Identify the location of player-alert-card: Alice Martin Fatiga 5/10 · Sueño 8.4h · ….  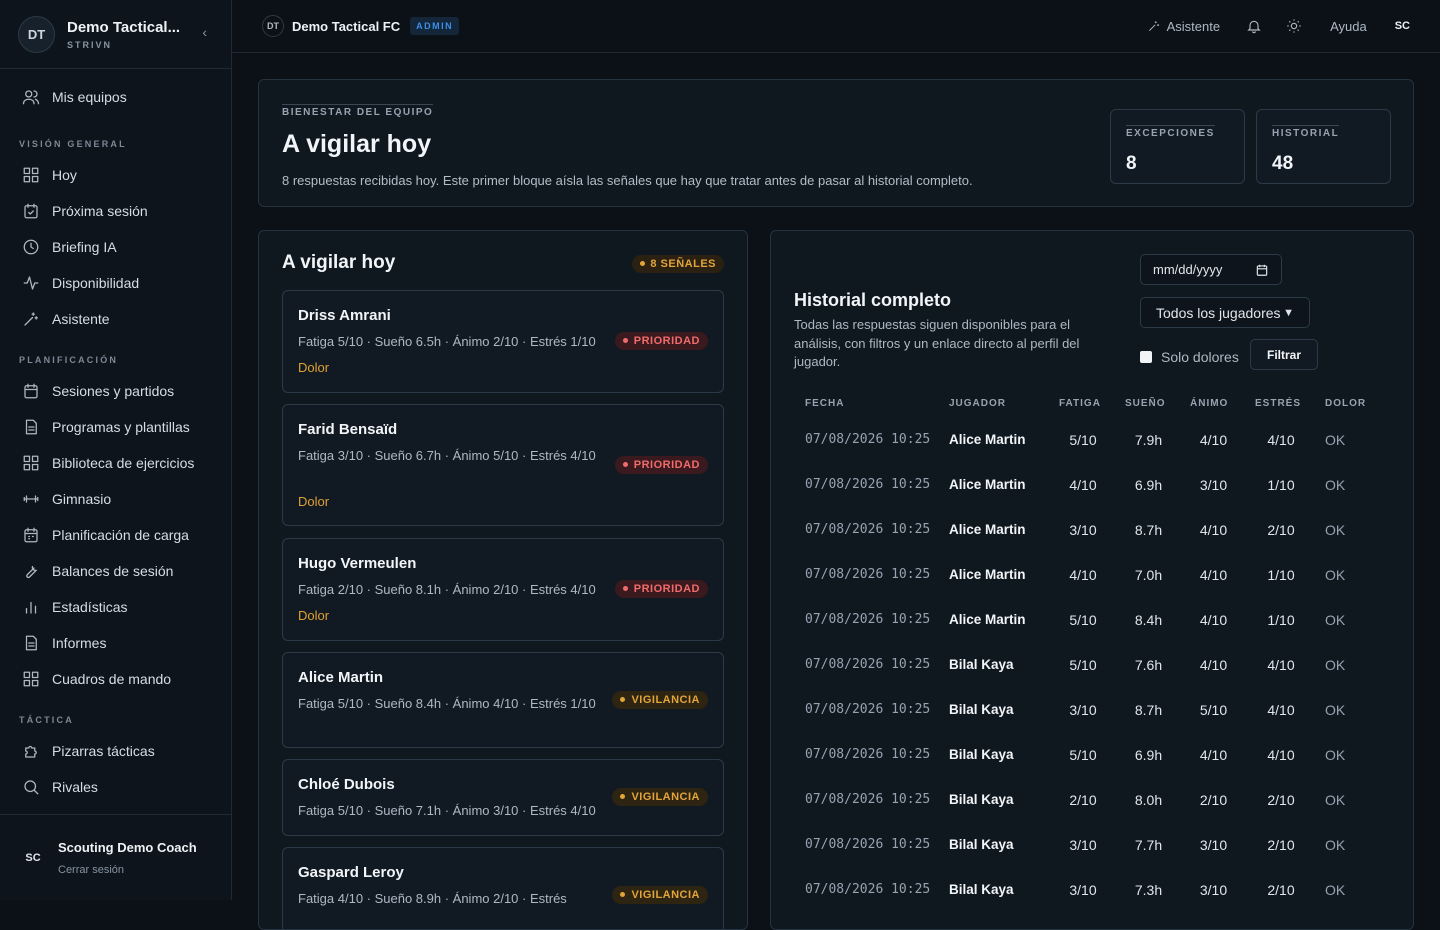
(503, 700).